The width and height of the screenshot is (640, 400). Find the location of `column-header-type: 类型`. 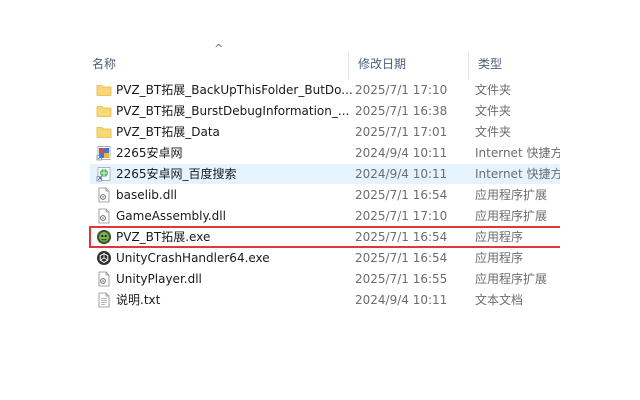

column-header-type: 类型 is located at coordinates (513, 64).